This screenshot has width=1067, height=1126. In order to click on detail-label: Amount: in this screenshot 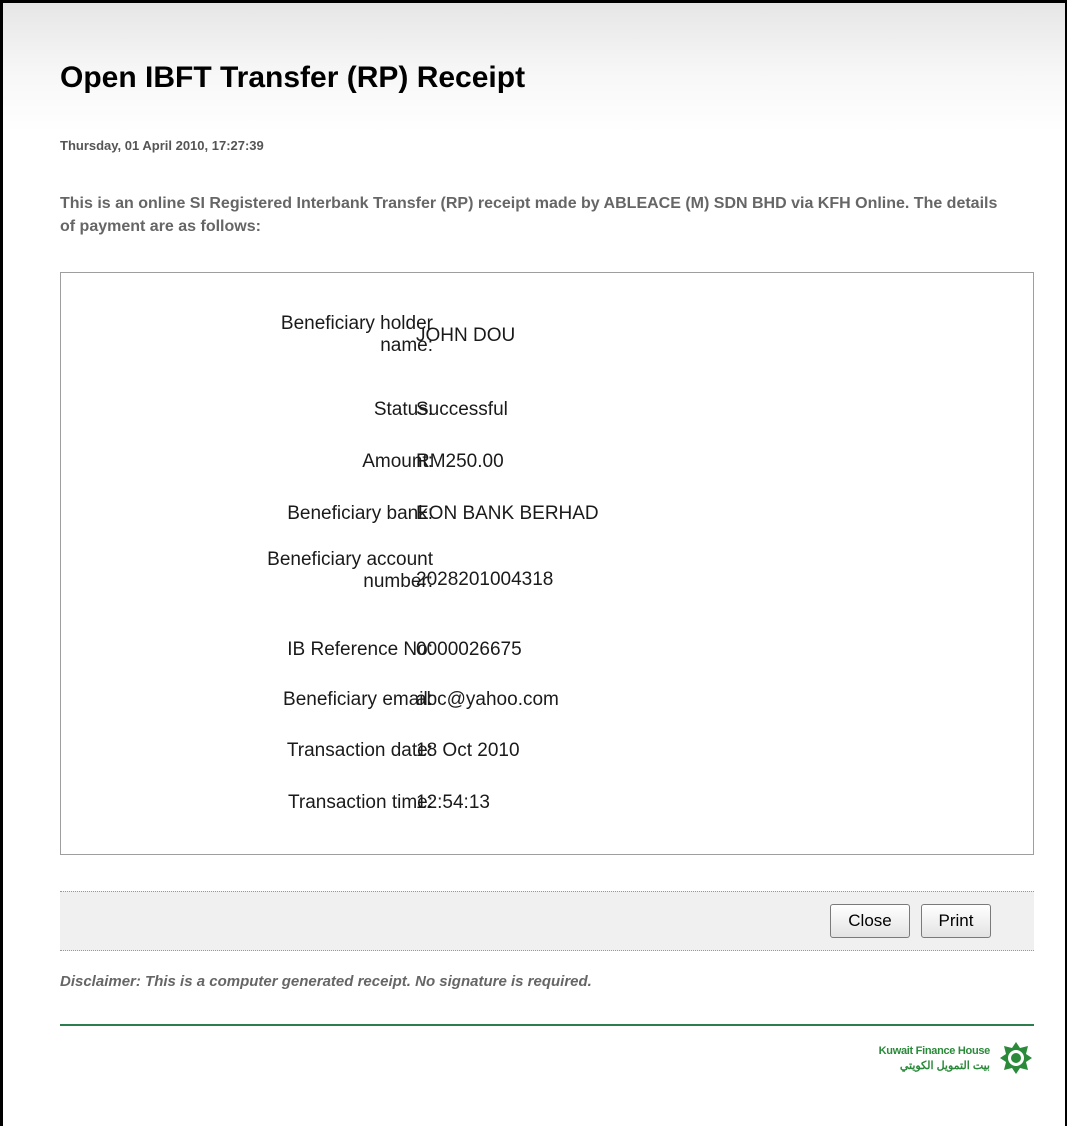, I will do `click(397, 461)`.